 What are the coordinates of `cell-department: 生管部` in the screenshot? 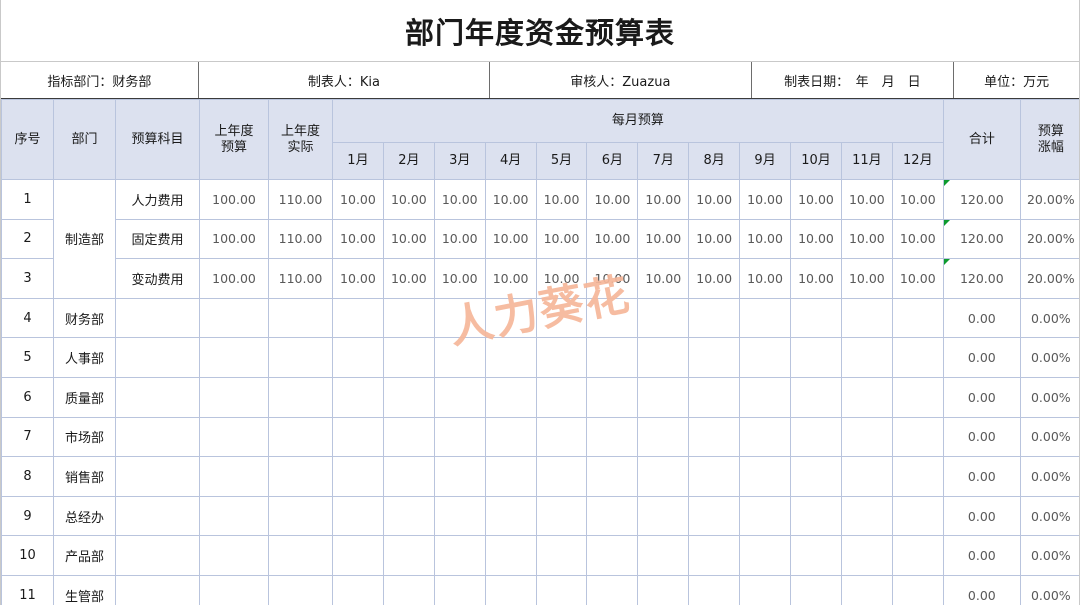 It's located at (84, 589).